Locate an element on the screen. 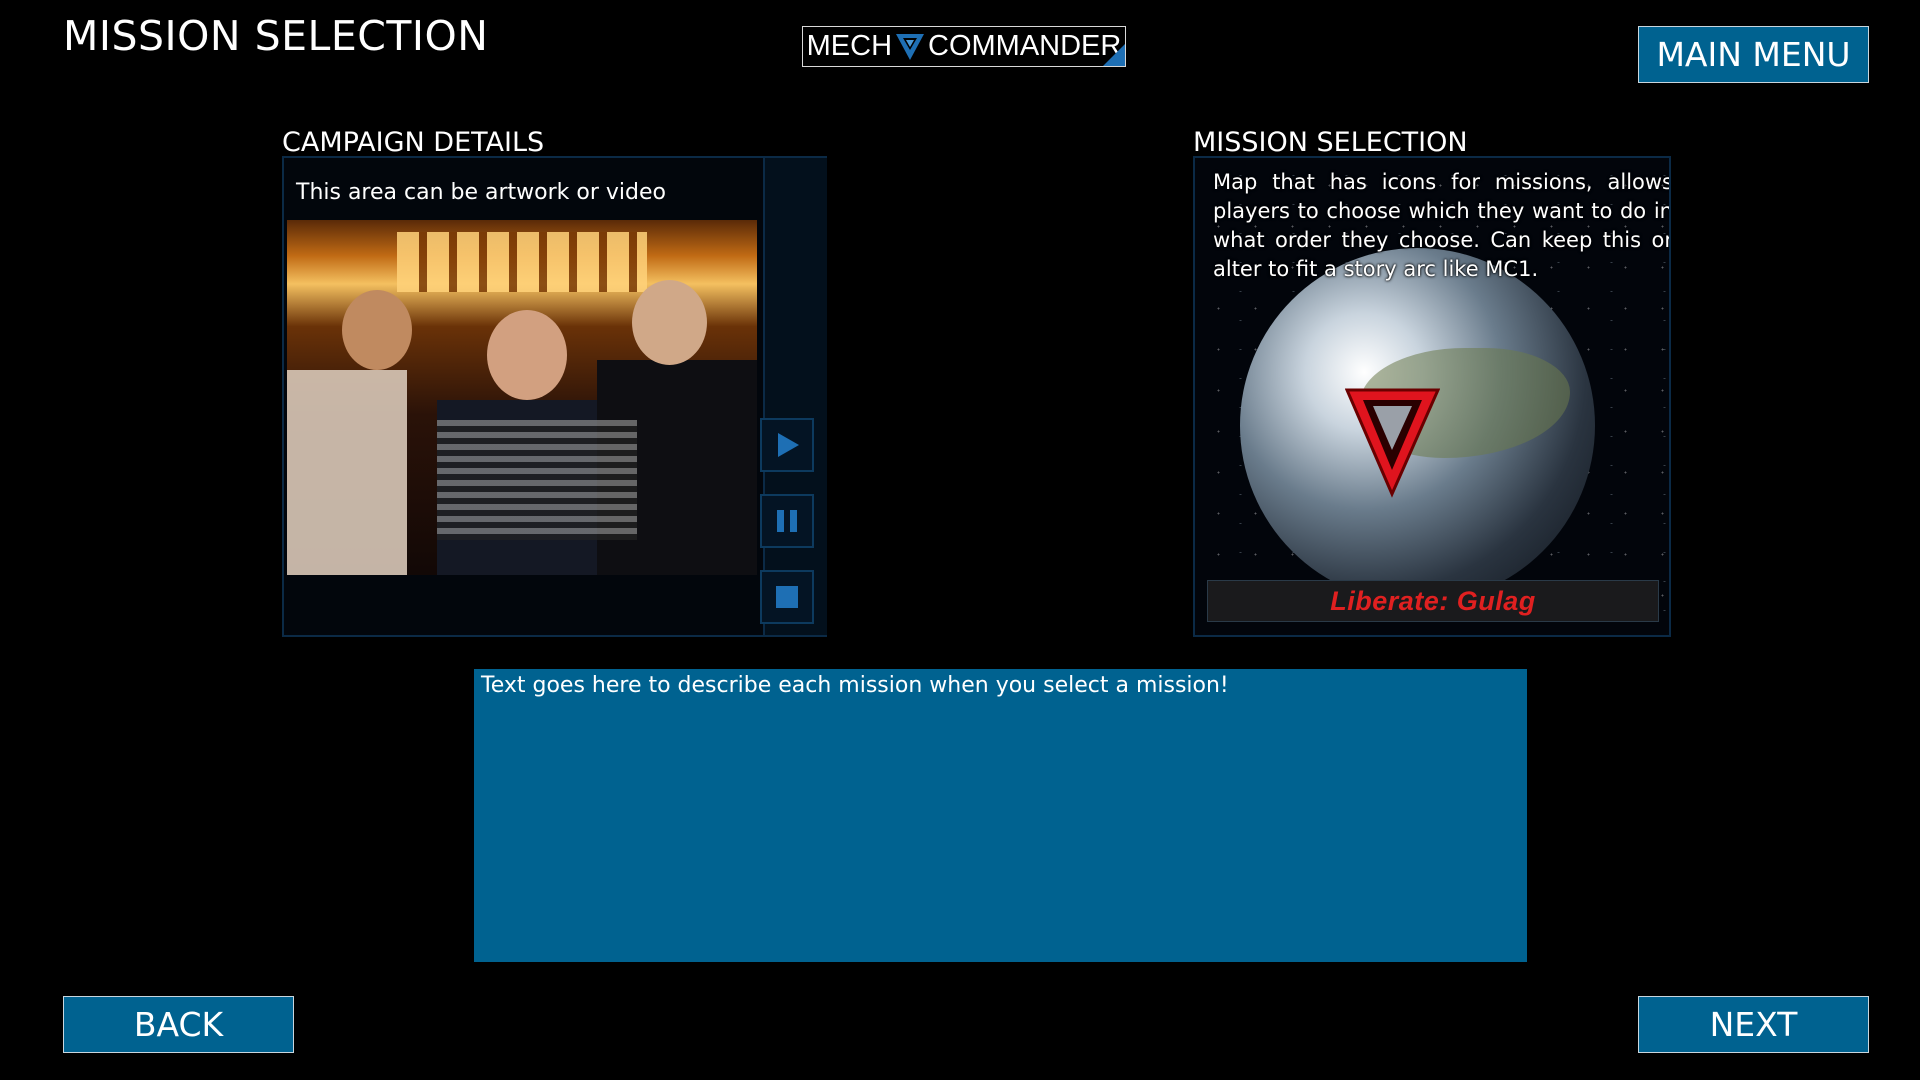 The width and height of the screenshot is (1920, 1080). stop-button is located at coordinates (787, 597).